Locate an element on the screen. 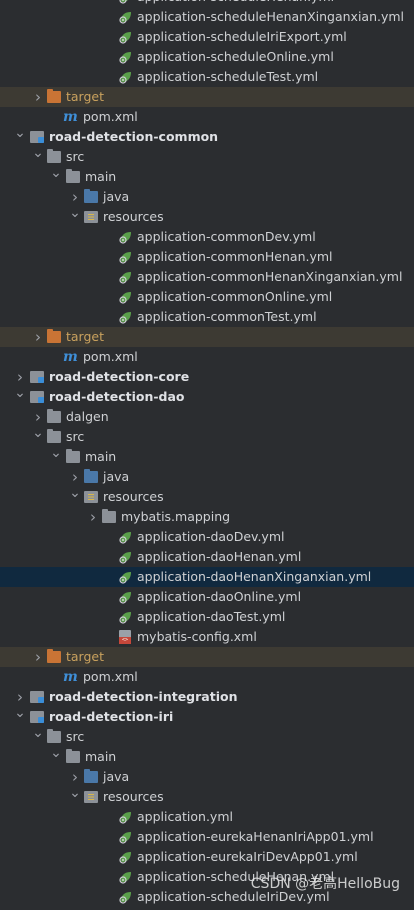  tree-row: application-eurekaIriDevApp01.yml is located at coordinates (207, 857).